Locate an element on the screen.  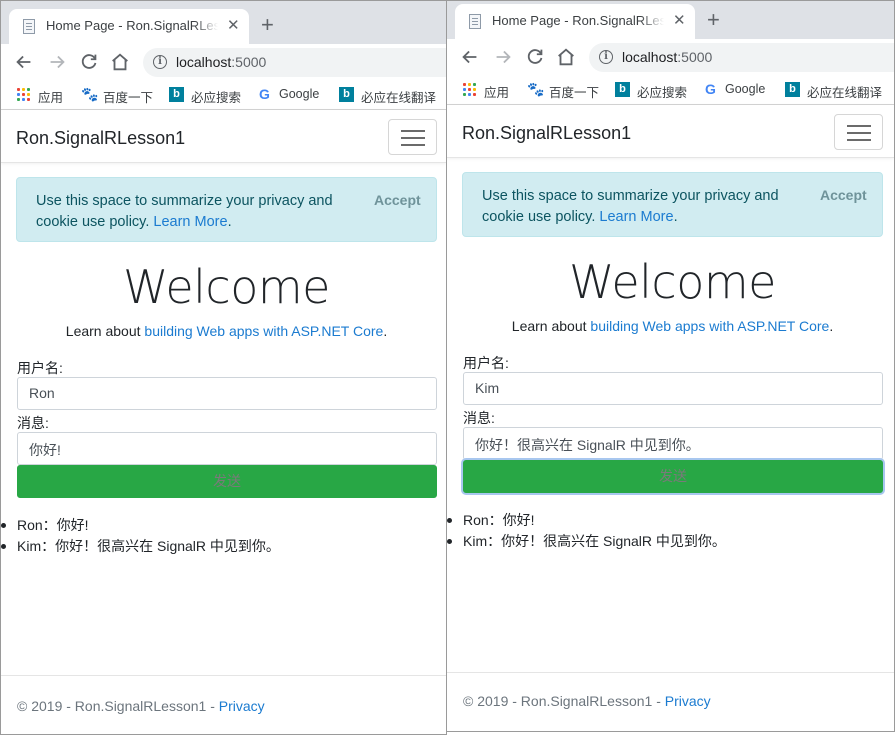
bookmarks-bar: 应用 🐾 百度一下 b 必应搜索 G Google b 必应在线翻译 is located at coordinates (670, 89).